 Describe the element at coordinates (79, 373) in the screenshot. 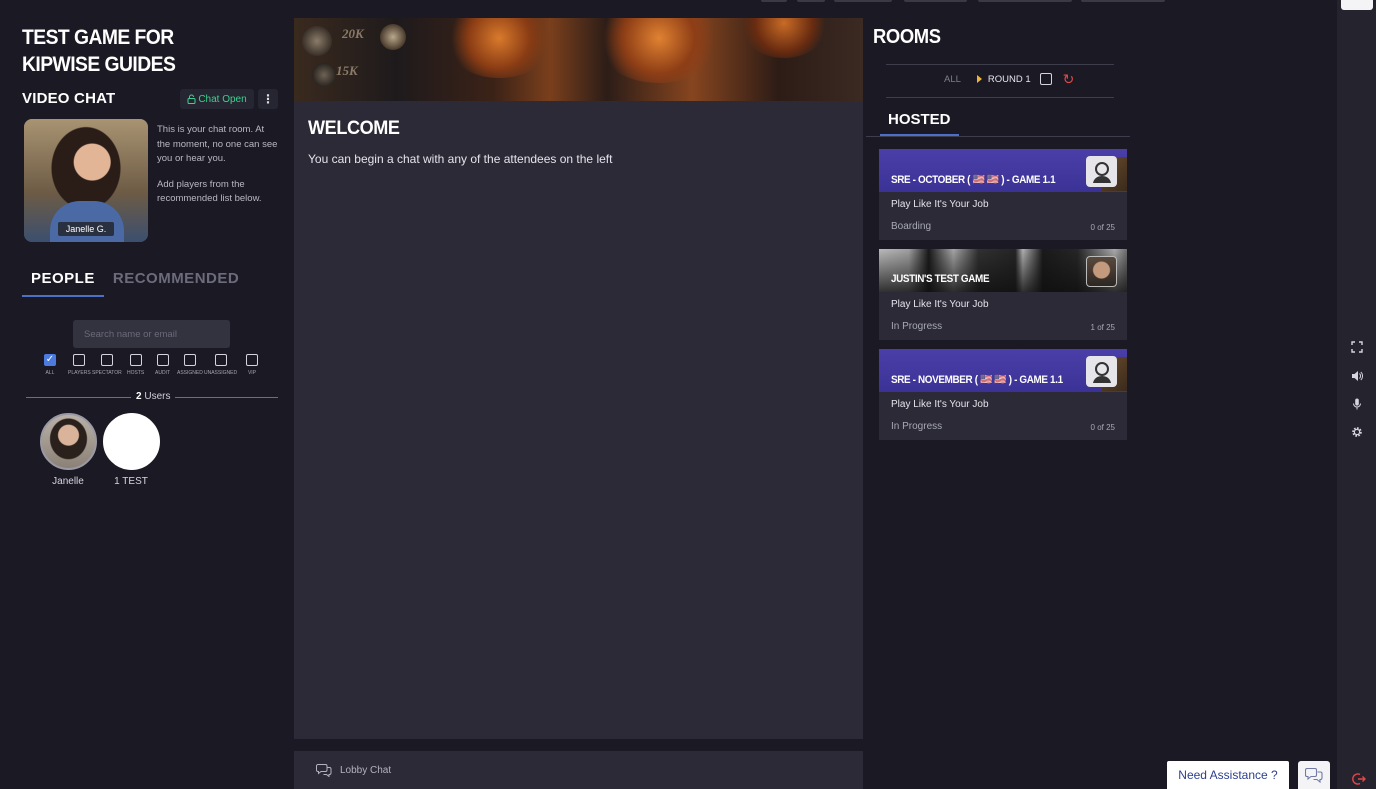

I see `filter-label: PLAYERS` at that location.